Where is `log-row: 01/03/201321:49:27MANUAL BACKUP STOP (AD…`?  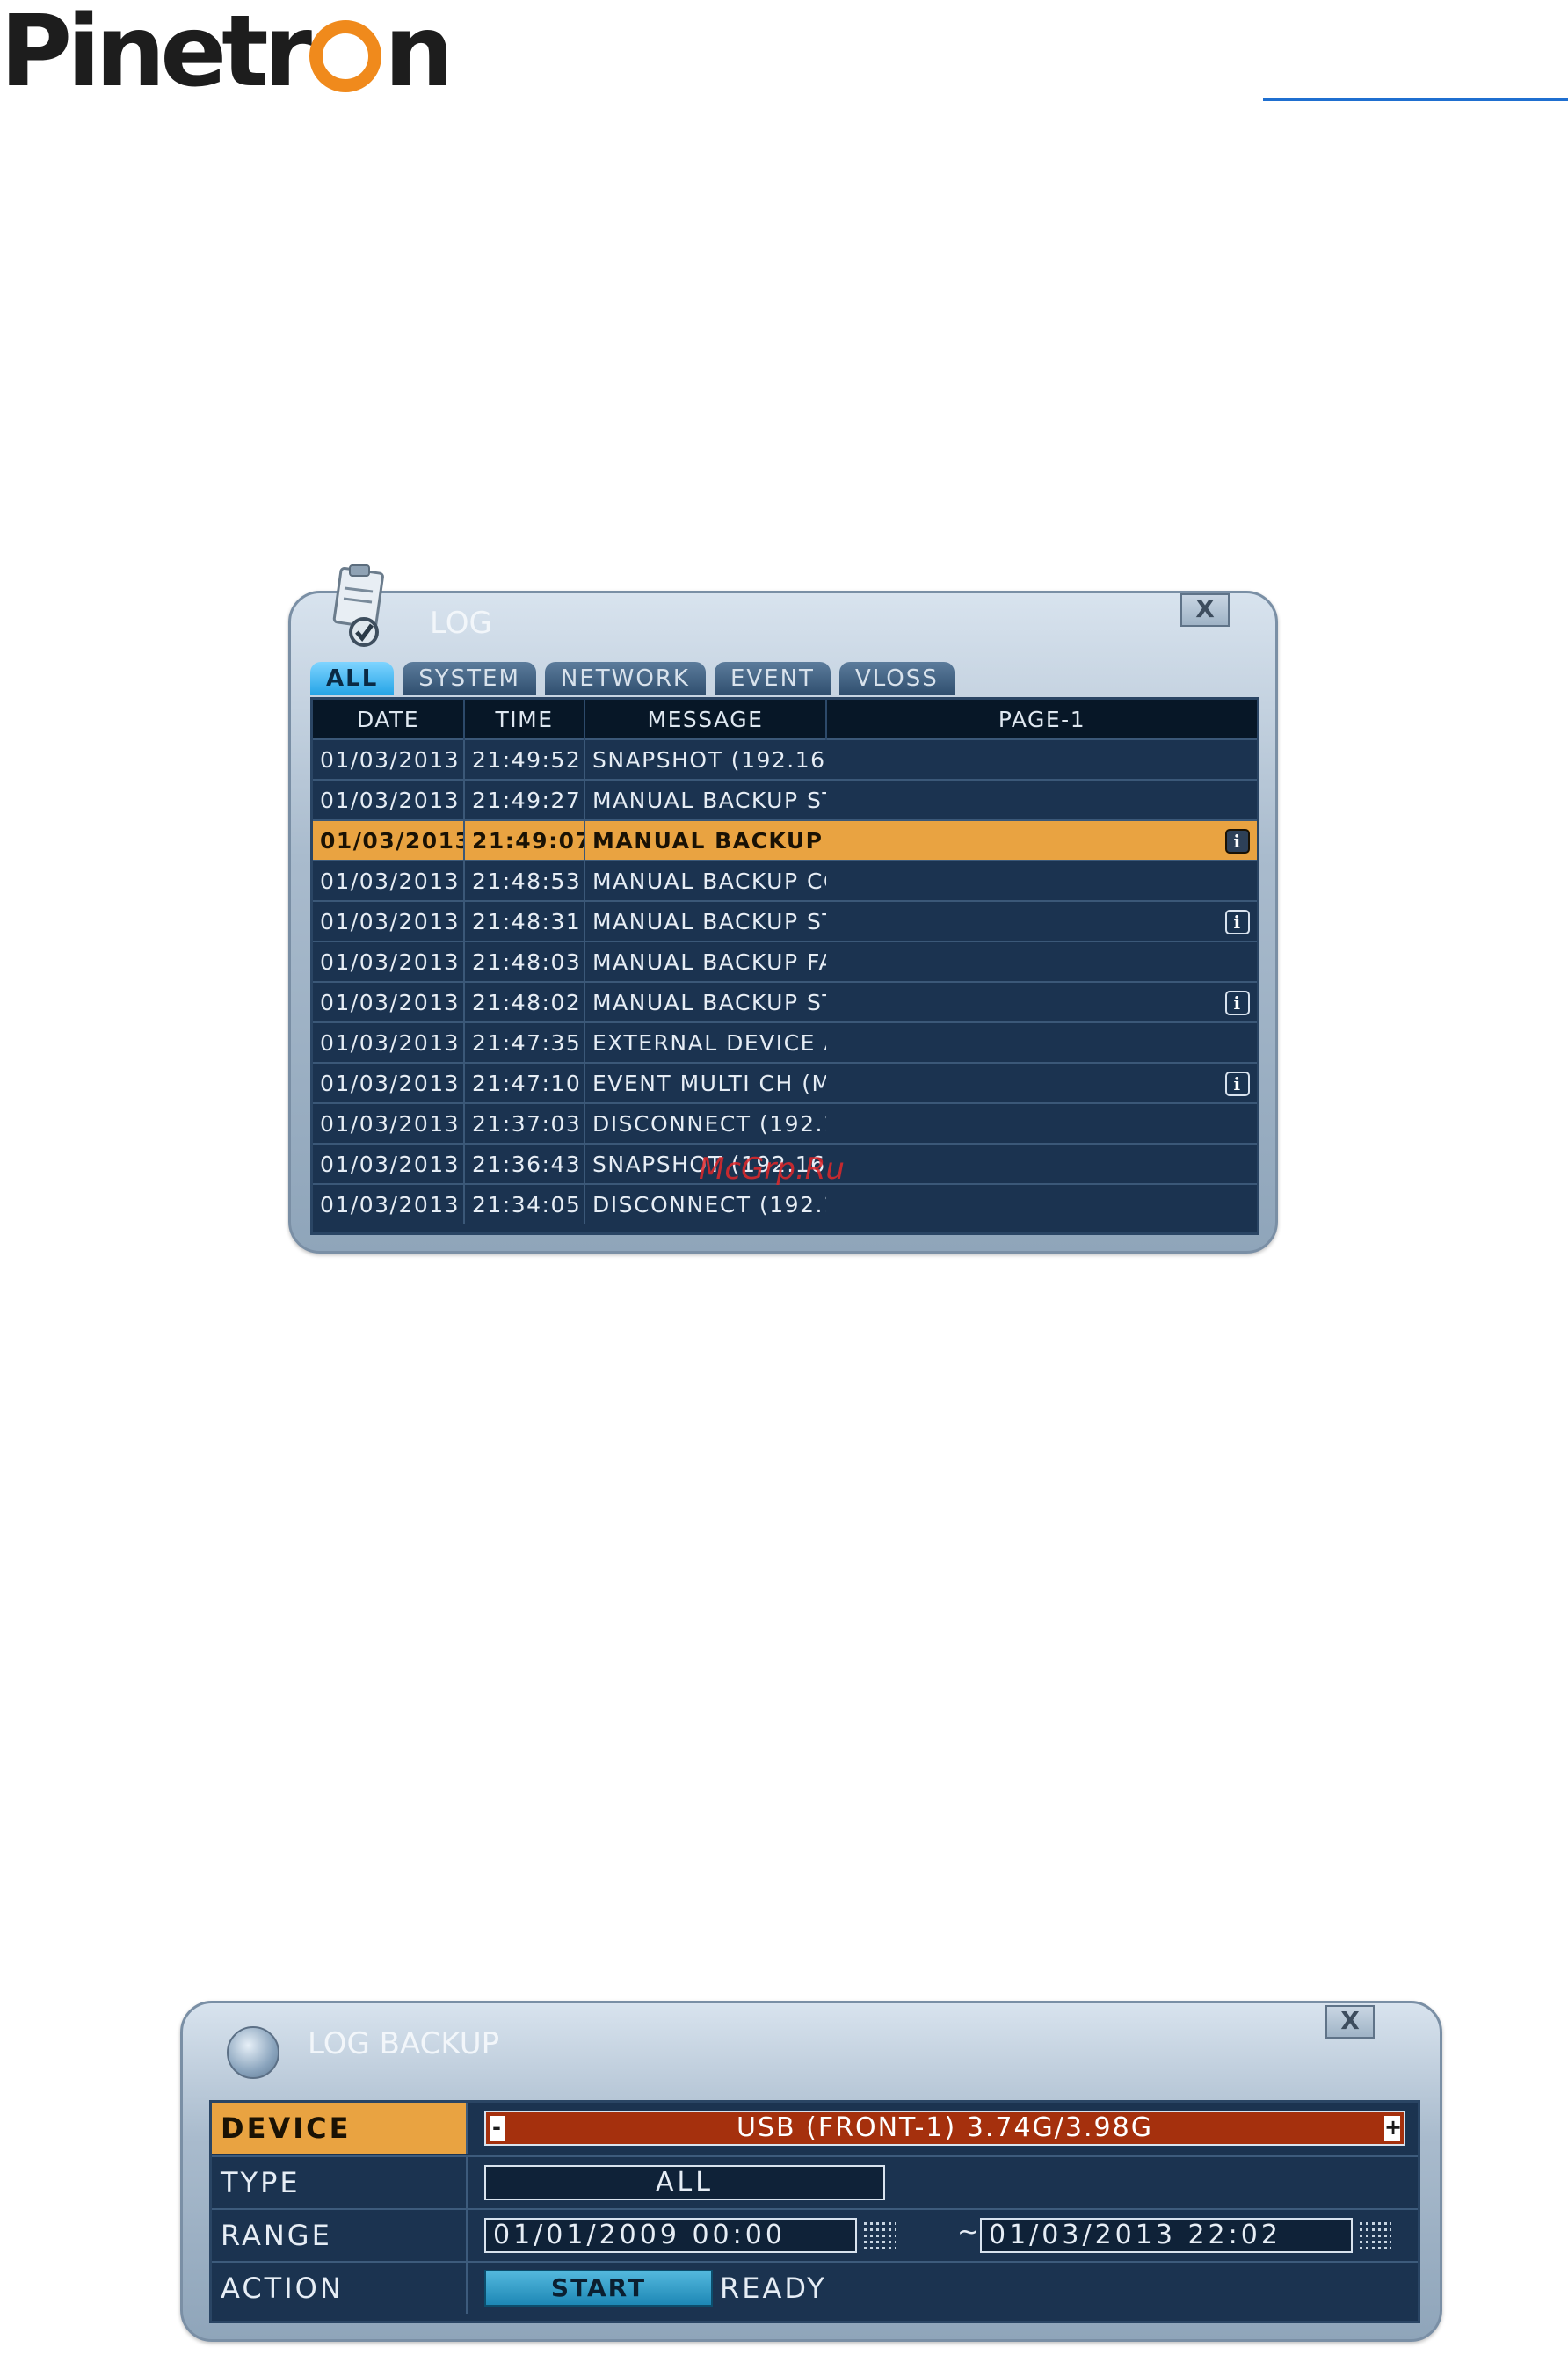 log-row: 01/03/201321:49:27MANUAL BACKUP STOP (AD… is located at coordinates (785, 799).